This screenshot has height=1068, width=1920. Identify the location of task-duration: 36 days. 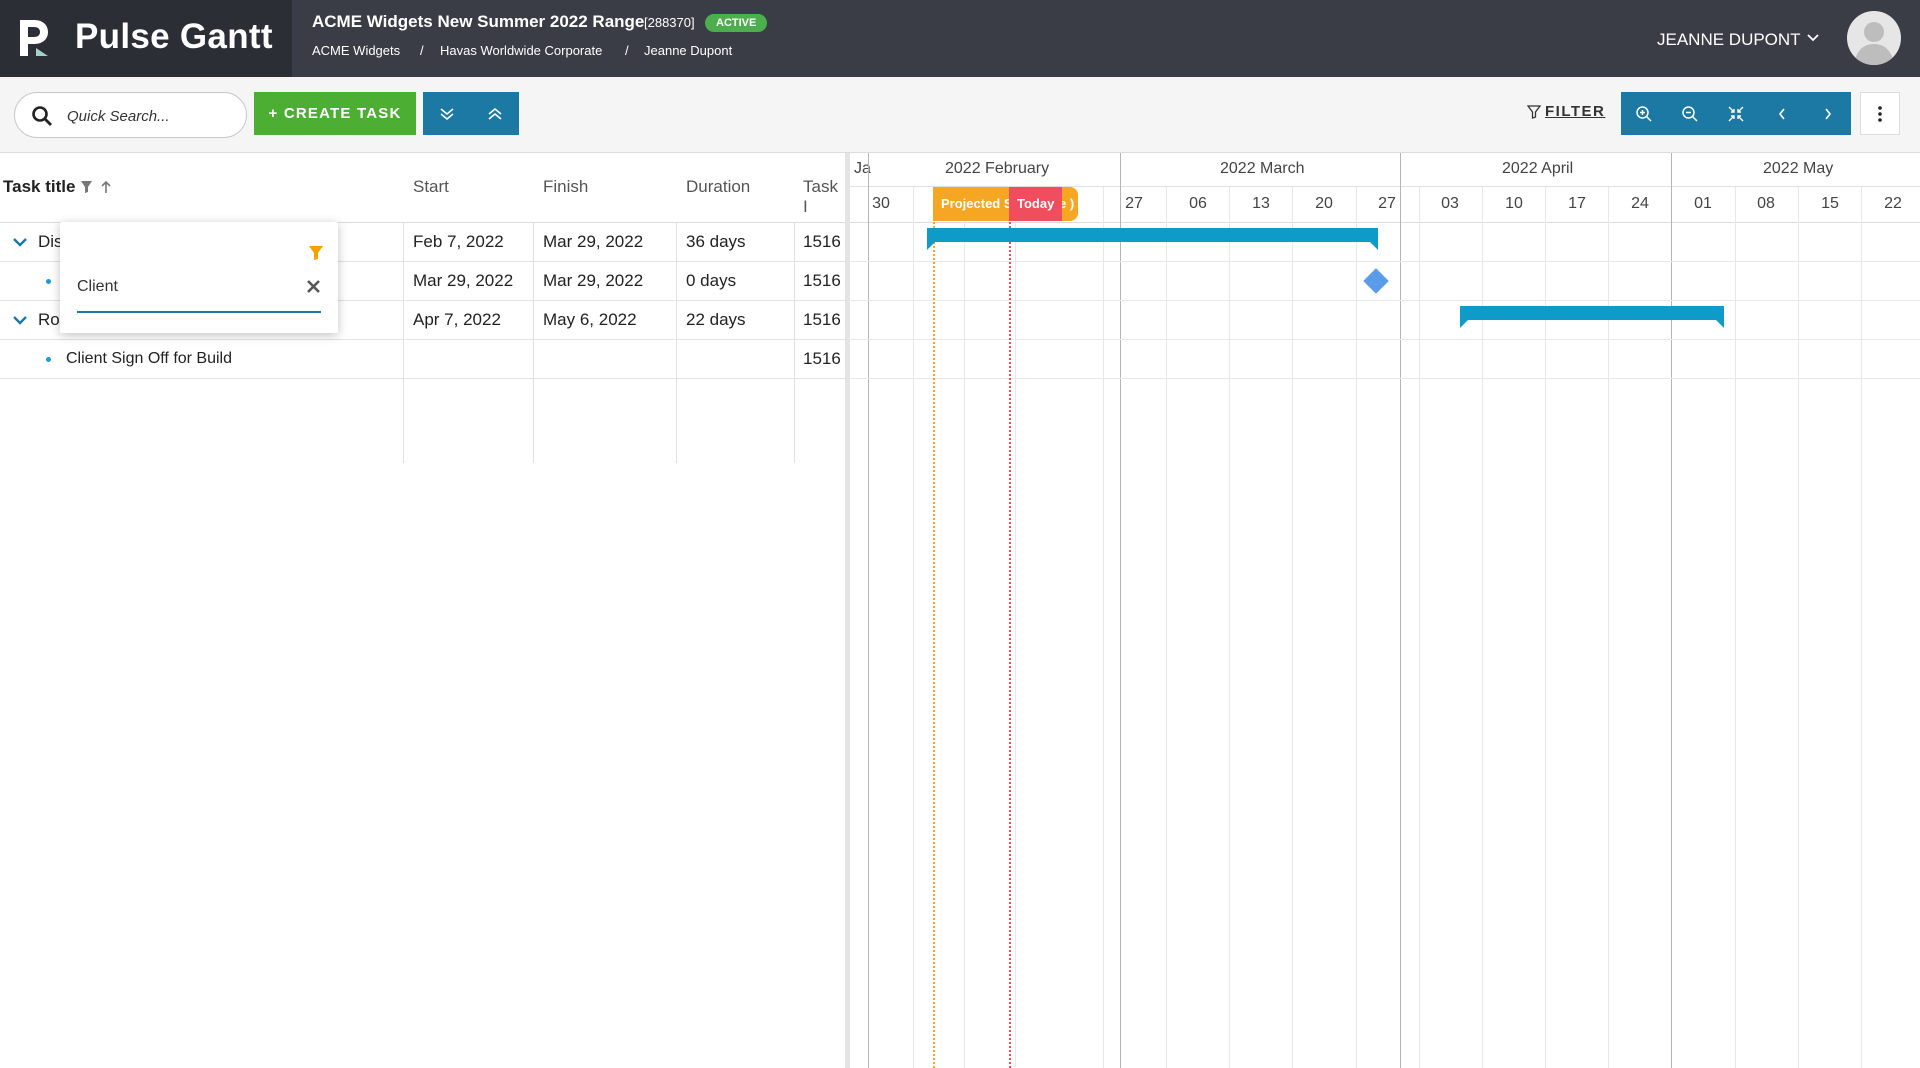
(716, 241).